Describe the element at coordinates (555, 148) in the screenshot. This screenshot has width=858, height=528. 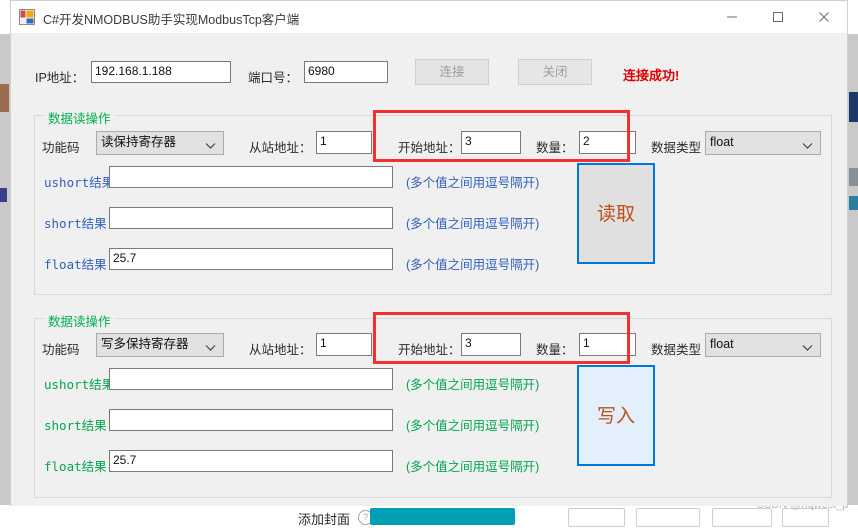
I see `read-count-label: 数量：` at that location.